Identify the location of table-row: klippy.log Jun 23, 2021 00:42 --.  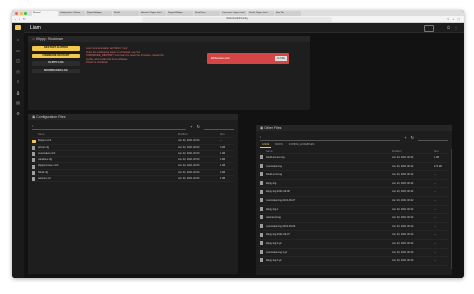
(354, 184).